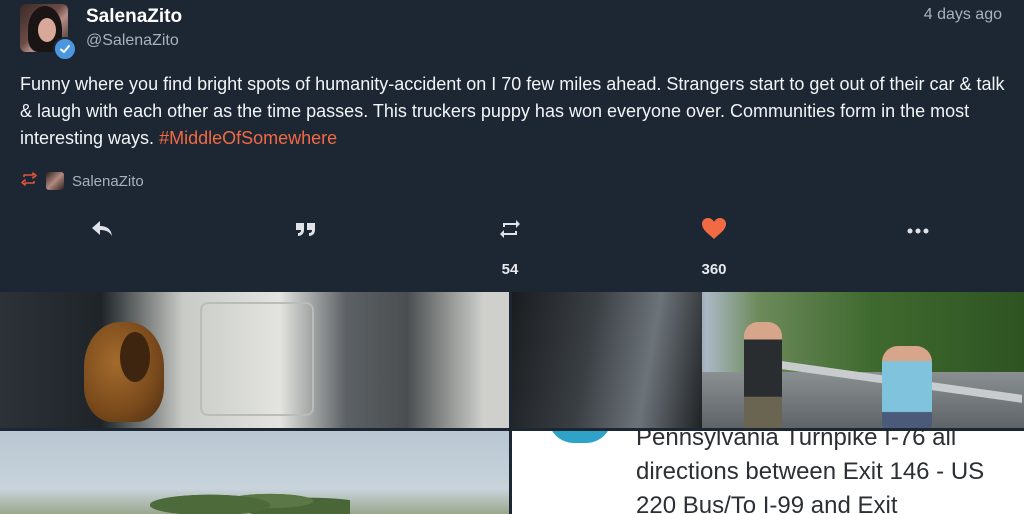 The width and height of the screenshot is (1024, 514). I want to click on retweet-button, so click(510, 231).